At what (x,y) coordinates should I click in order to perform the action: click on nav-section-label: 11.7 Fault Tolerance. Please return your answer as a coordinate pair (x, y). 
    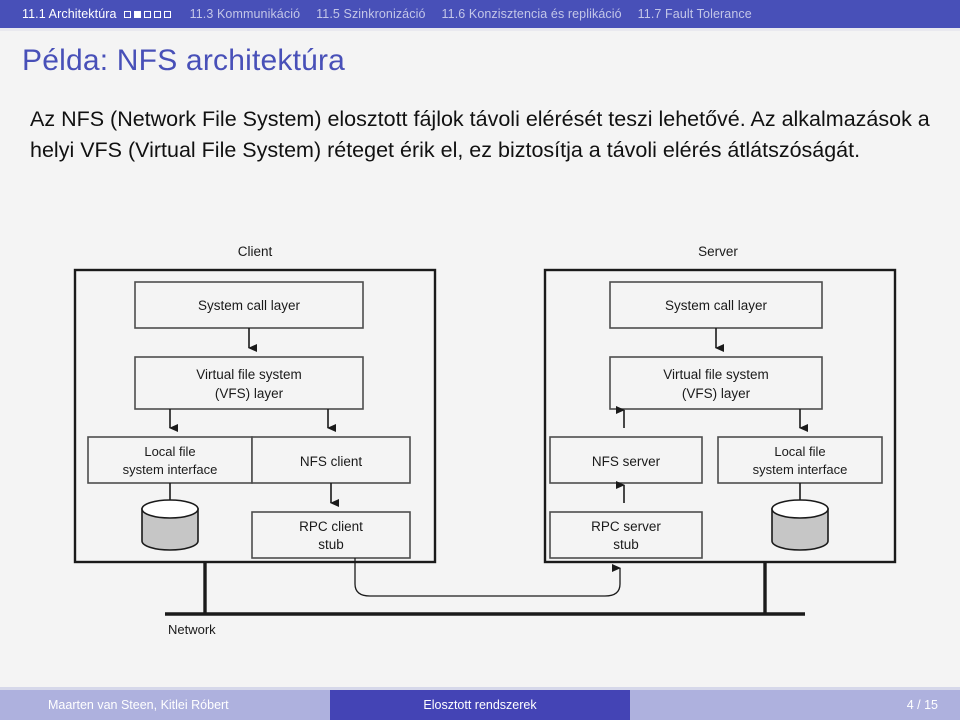
    Looking at the image, I should click on (694, 14).